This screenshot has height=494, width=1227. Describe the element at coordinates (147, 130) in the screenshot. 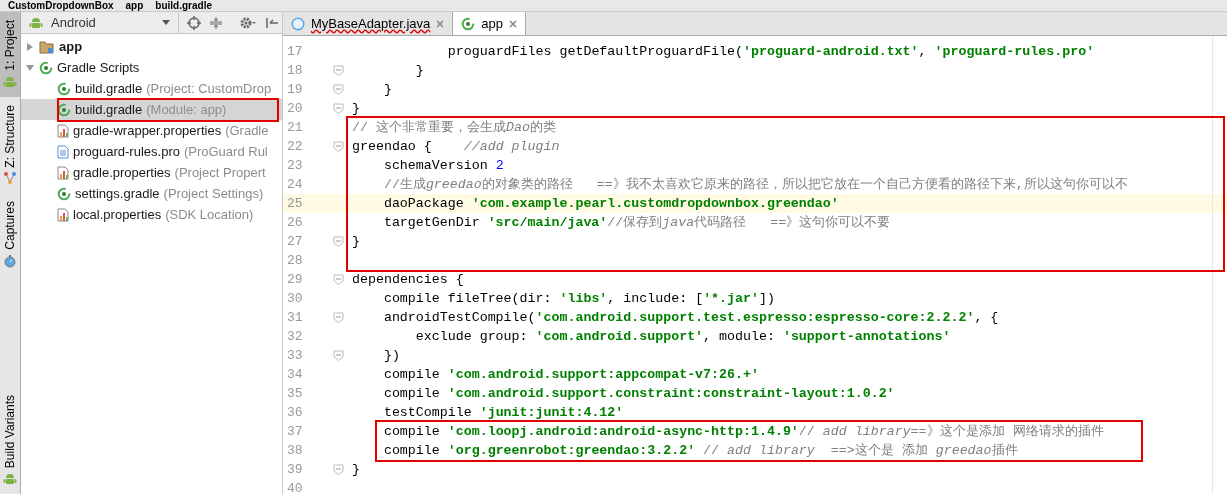

I see `file-name: gradle-wrapper.properties` at that location.